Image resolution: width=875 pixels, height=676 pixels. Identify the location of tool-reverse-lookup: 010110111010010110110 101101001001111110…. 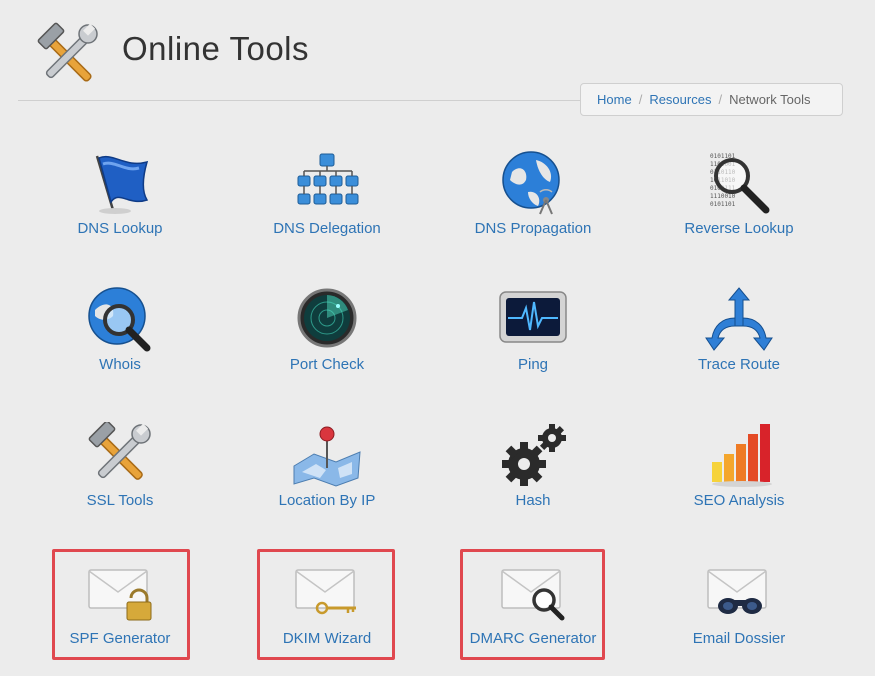
(739, 210).